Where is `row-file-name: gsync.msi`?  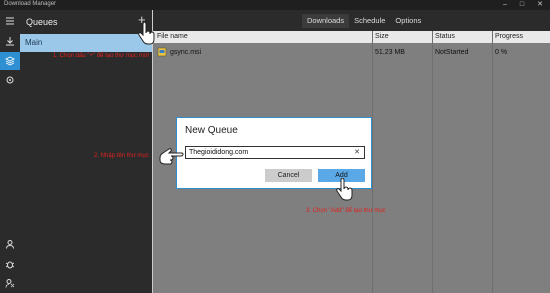
row-file-name: gsync.msi is located at coordinates (186, 52).